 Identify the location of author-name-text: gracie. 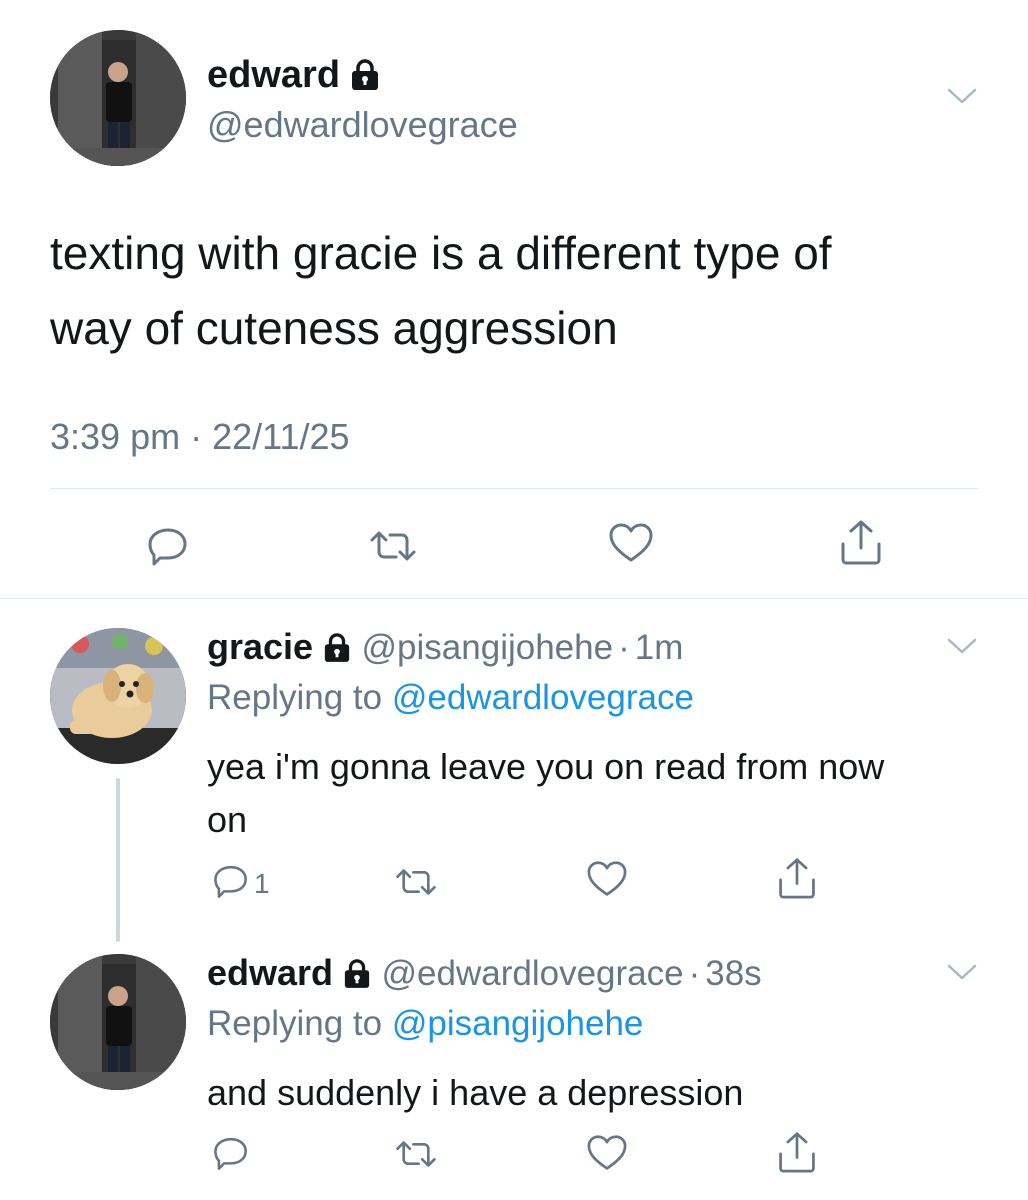
(260, 646).